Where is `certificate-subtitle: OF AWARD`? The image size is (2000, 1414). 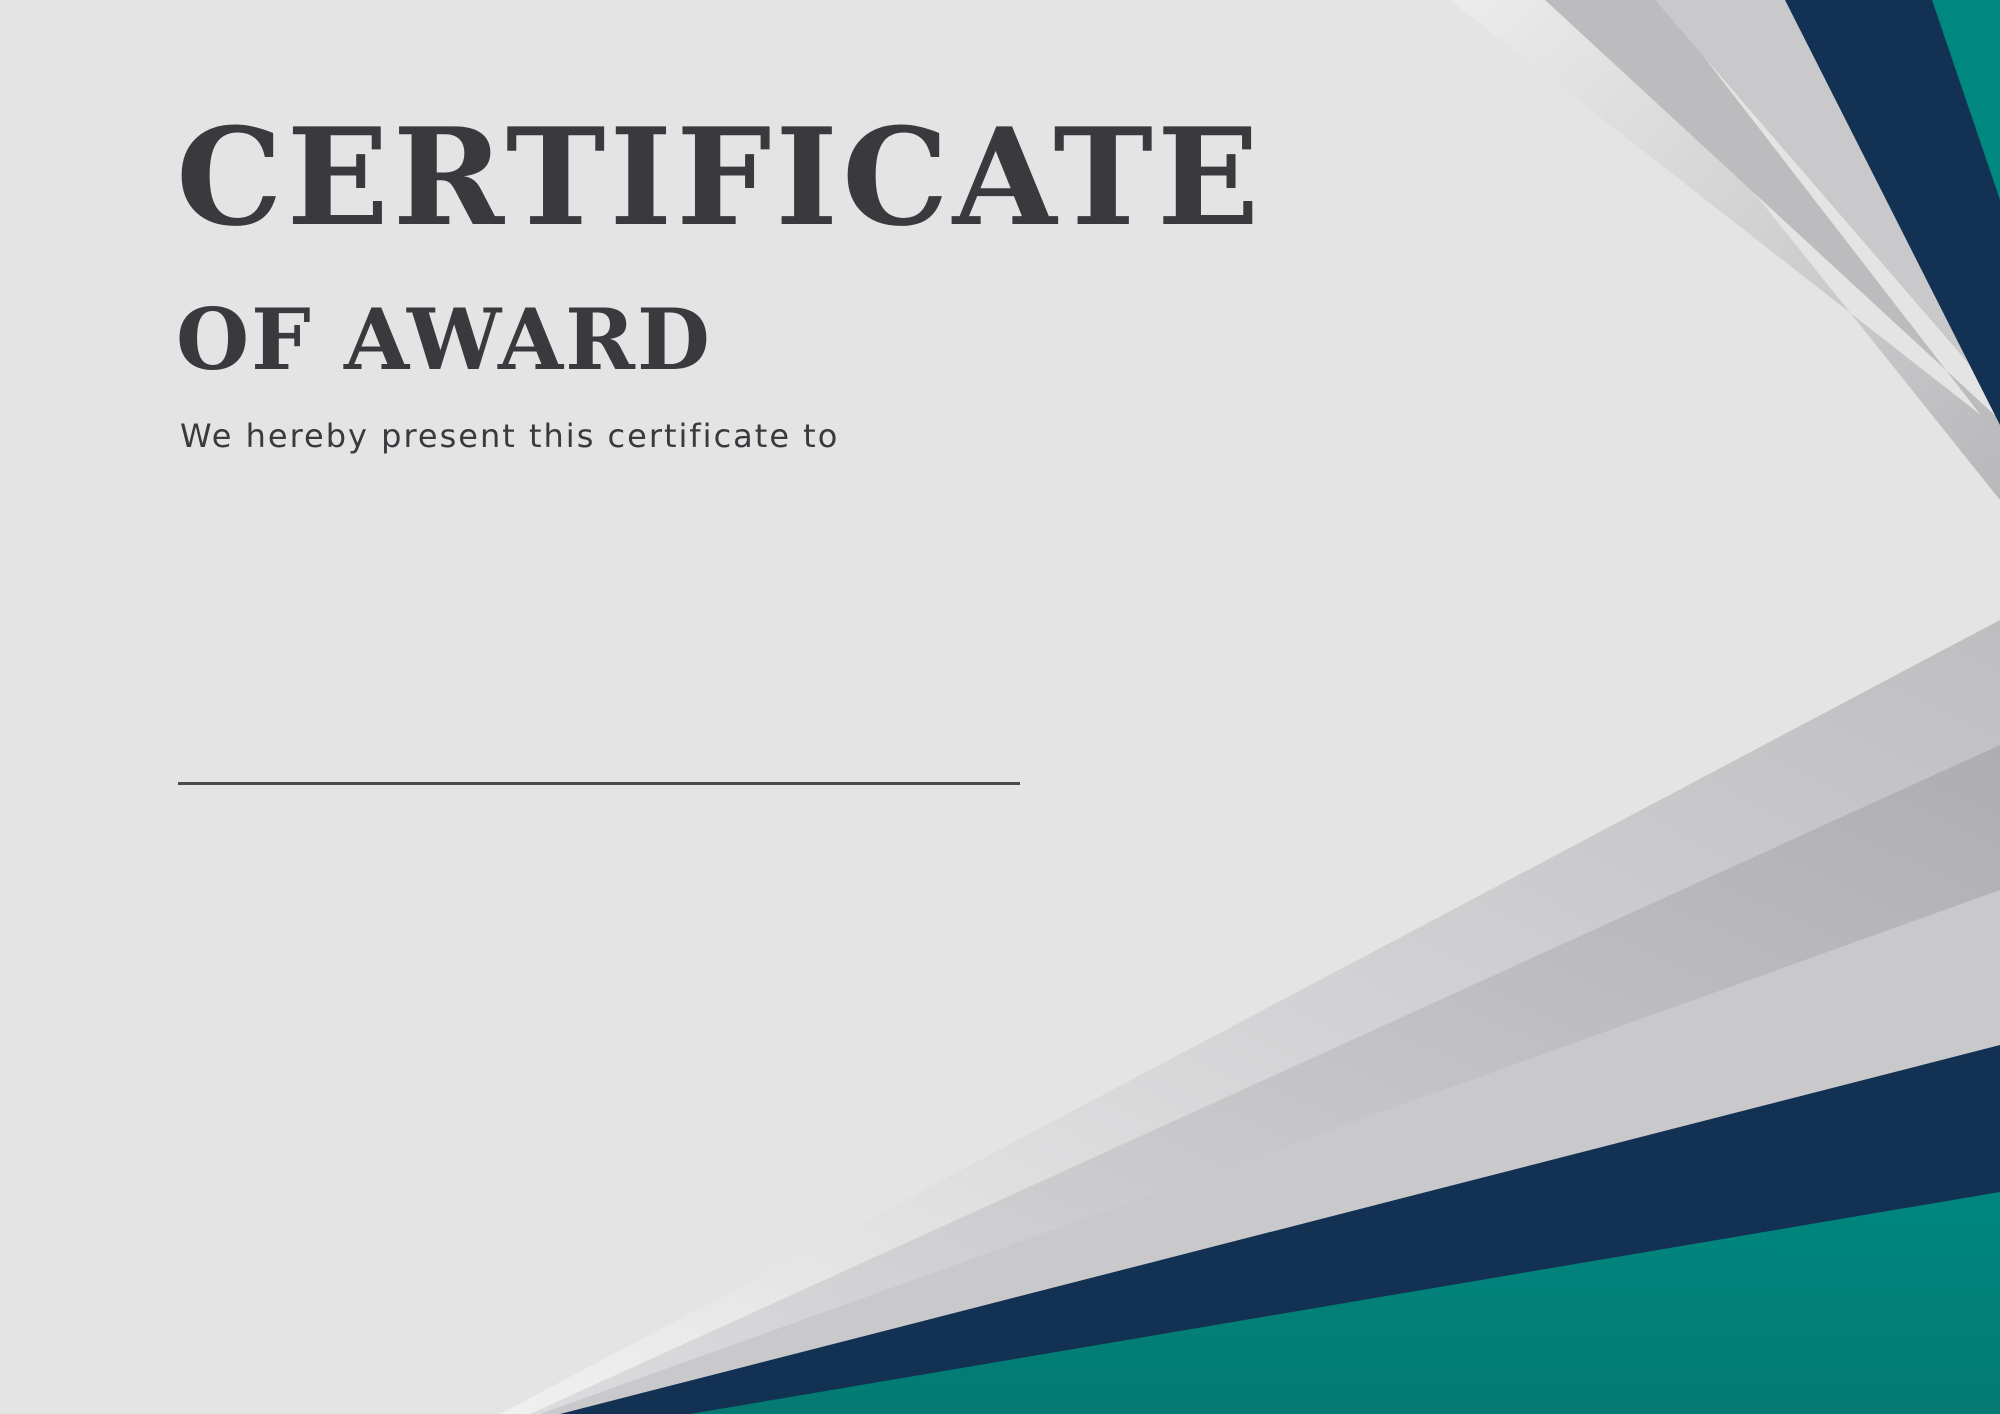
certificate-subtitle: OF AWARD is located at coordinates (444, 339).